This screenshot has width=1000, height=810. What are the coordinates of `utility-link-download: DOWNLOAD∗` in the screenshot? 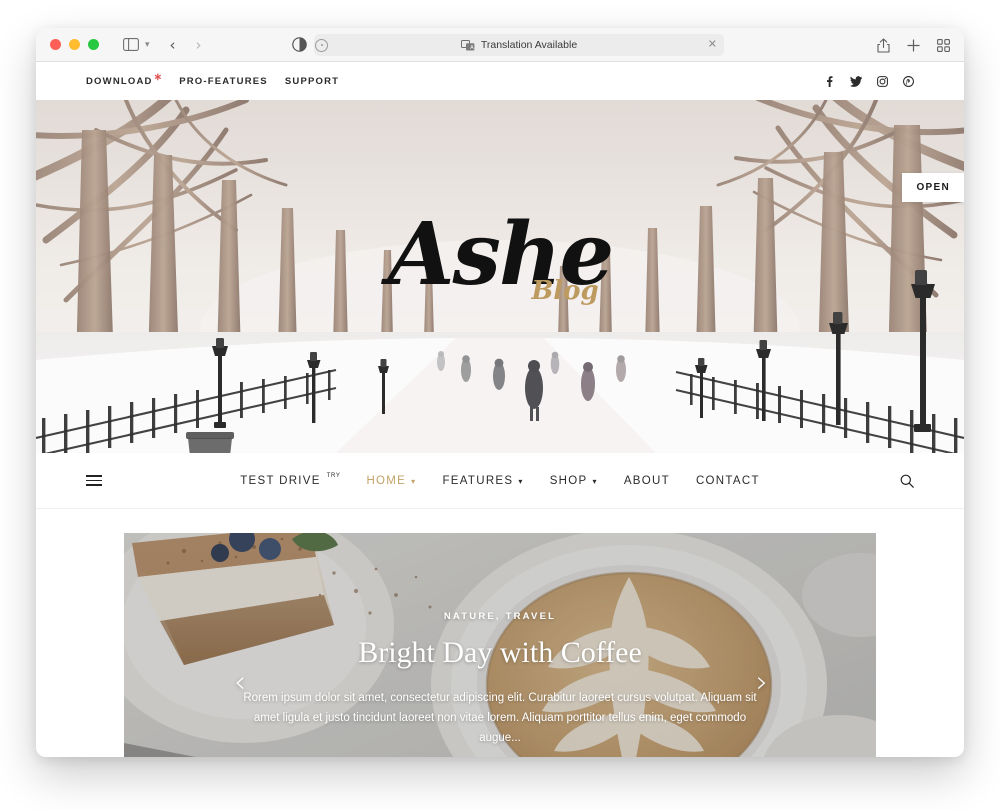 It's located at (124, 79).